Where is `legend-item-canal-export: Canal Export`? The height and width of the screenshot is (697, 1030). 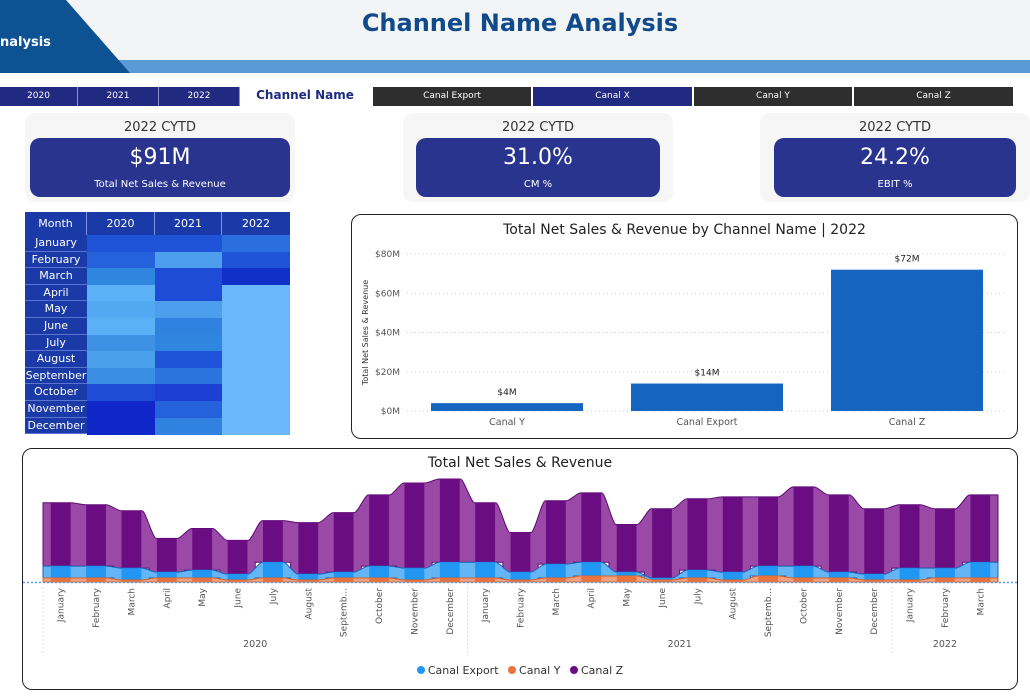
legend-item-canal-export: Canal Export is located at coordinates (457, 670).